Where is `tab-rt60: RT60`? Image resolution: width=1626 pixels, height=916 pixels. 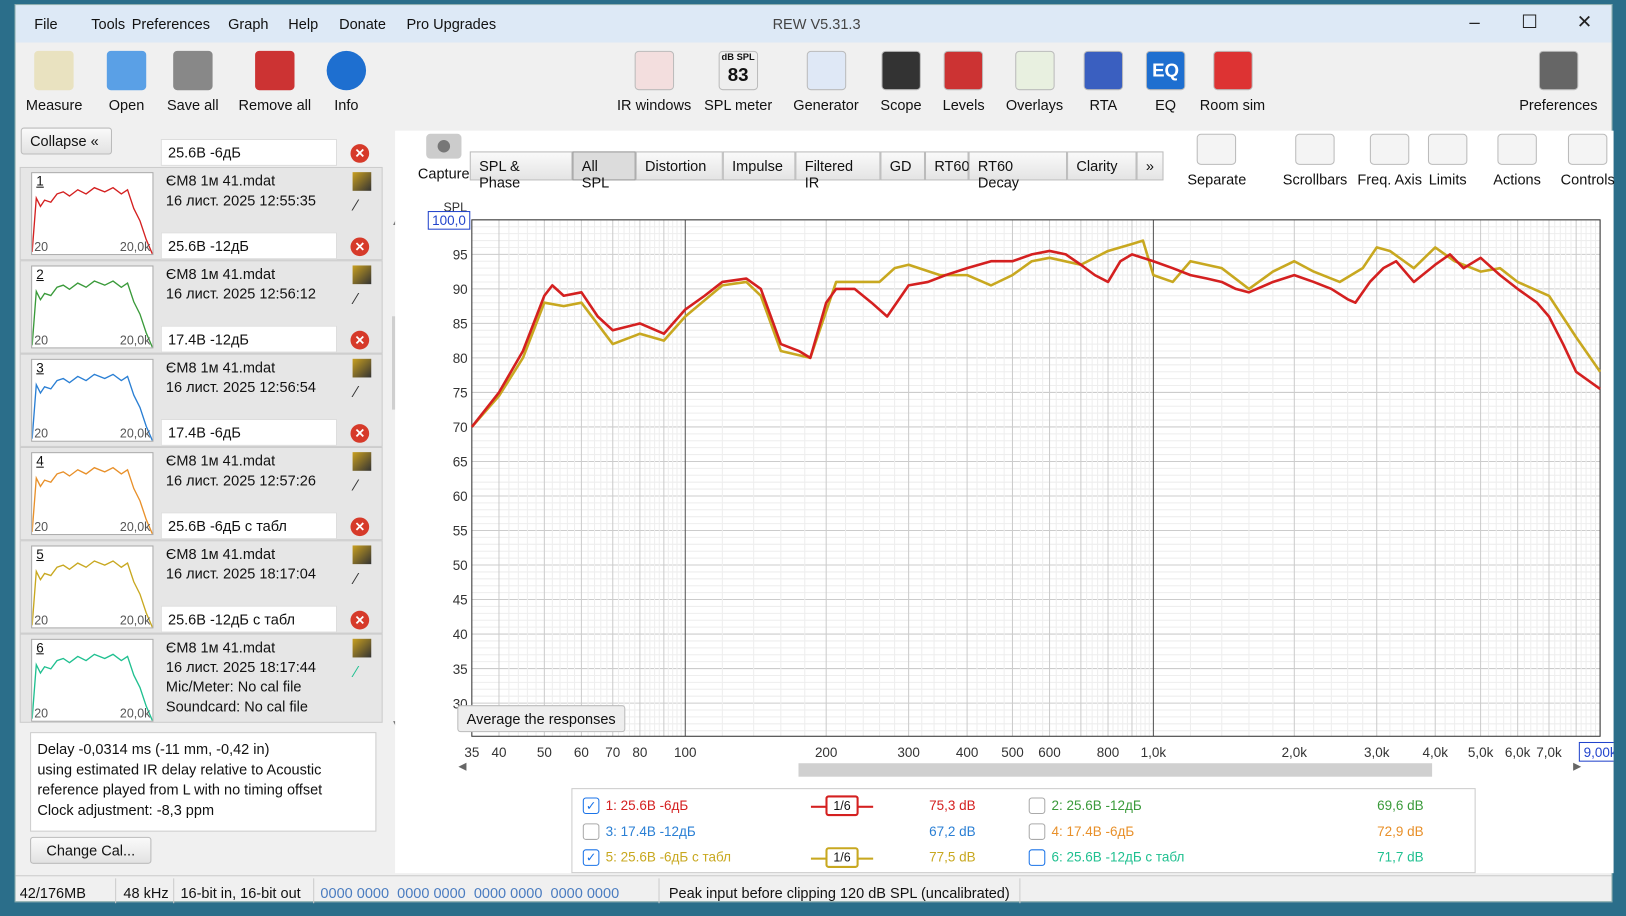
tab-rt60: RT60 is located at coordinates (947, 166).